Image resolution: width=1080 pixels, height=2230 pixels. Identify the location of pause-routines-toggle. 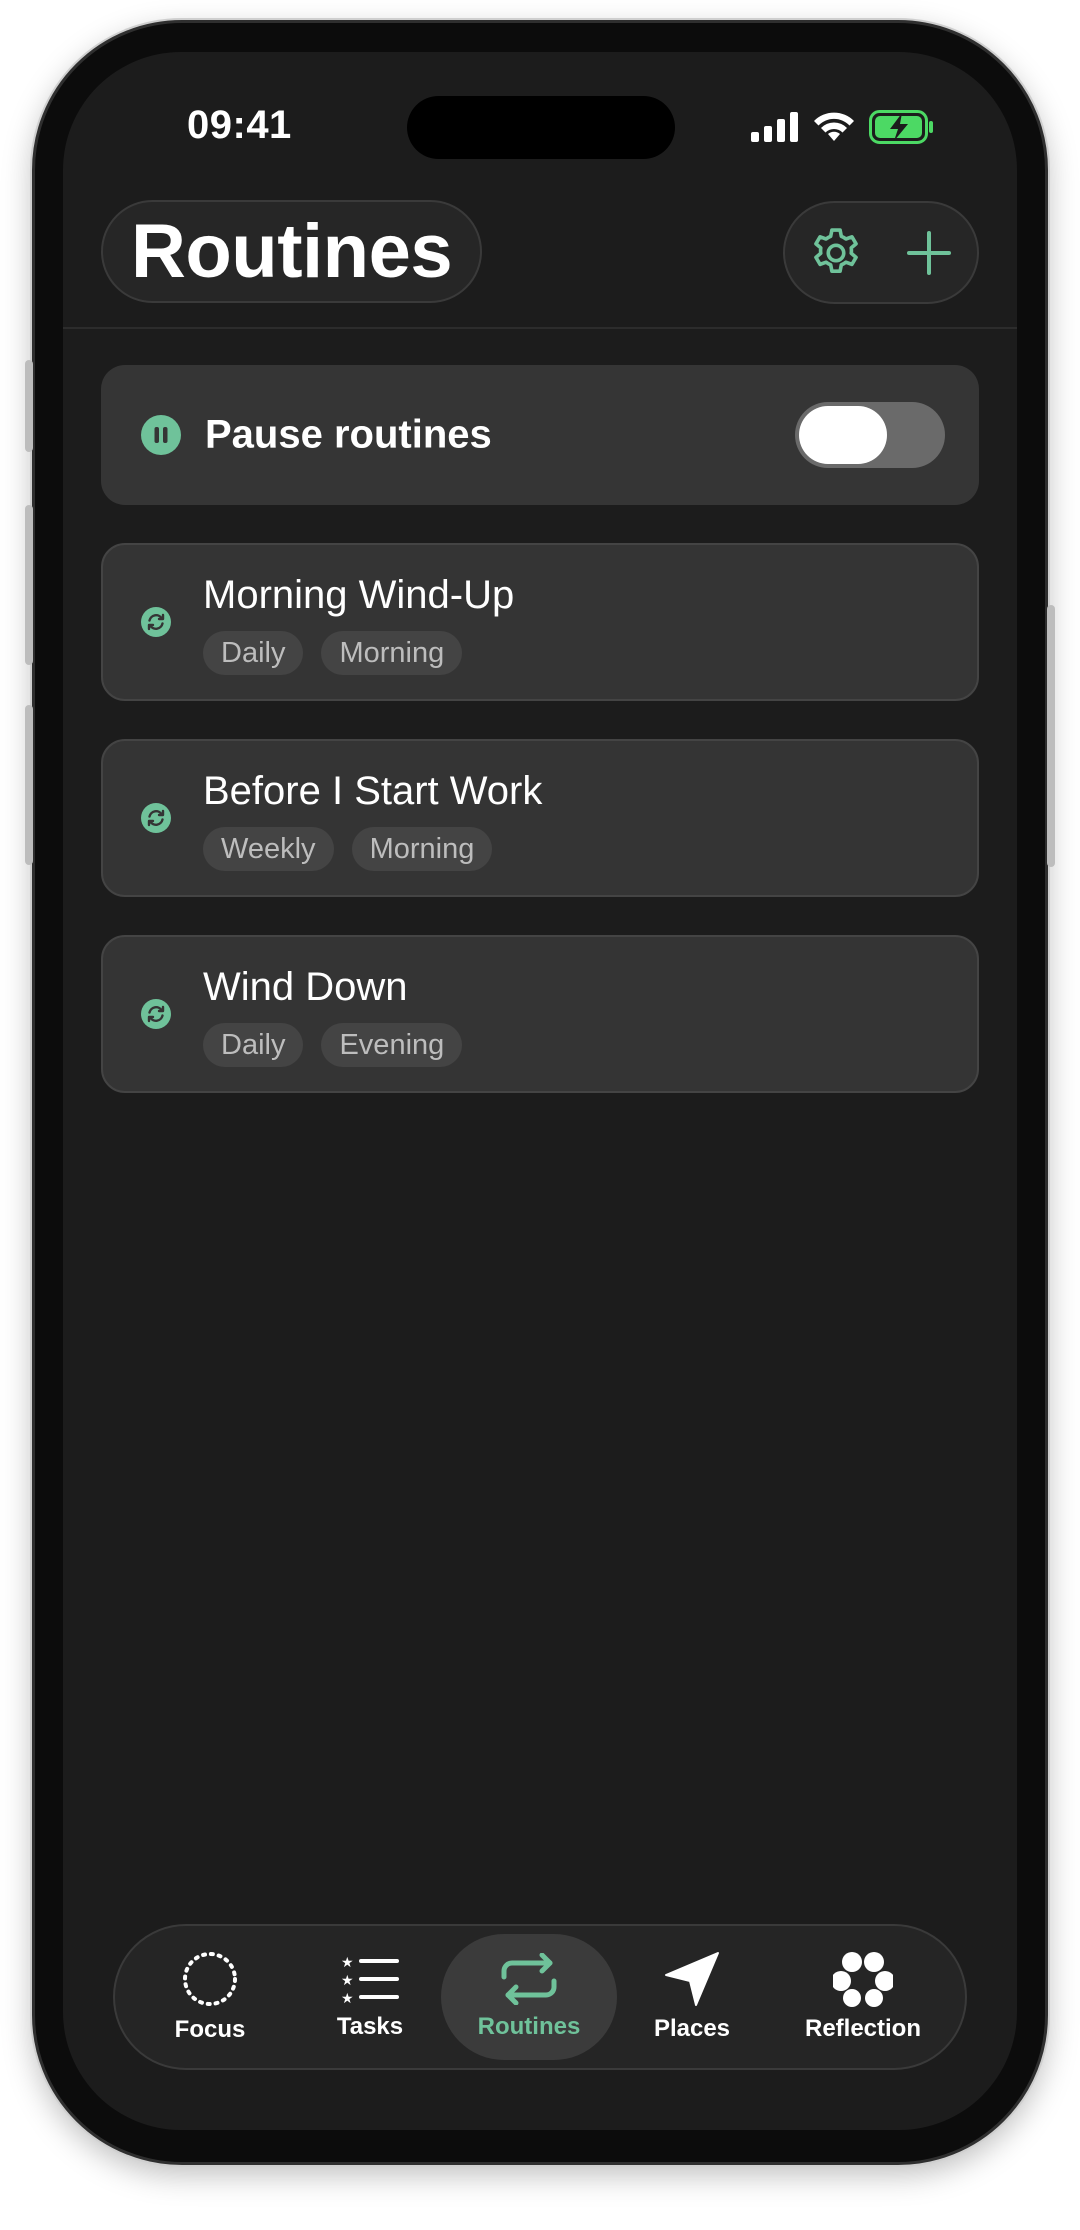
(870, 435).